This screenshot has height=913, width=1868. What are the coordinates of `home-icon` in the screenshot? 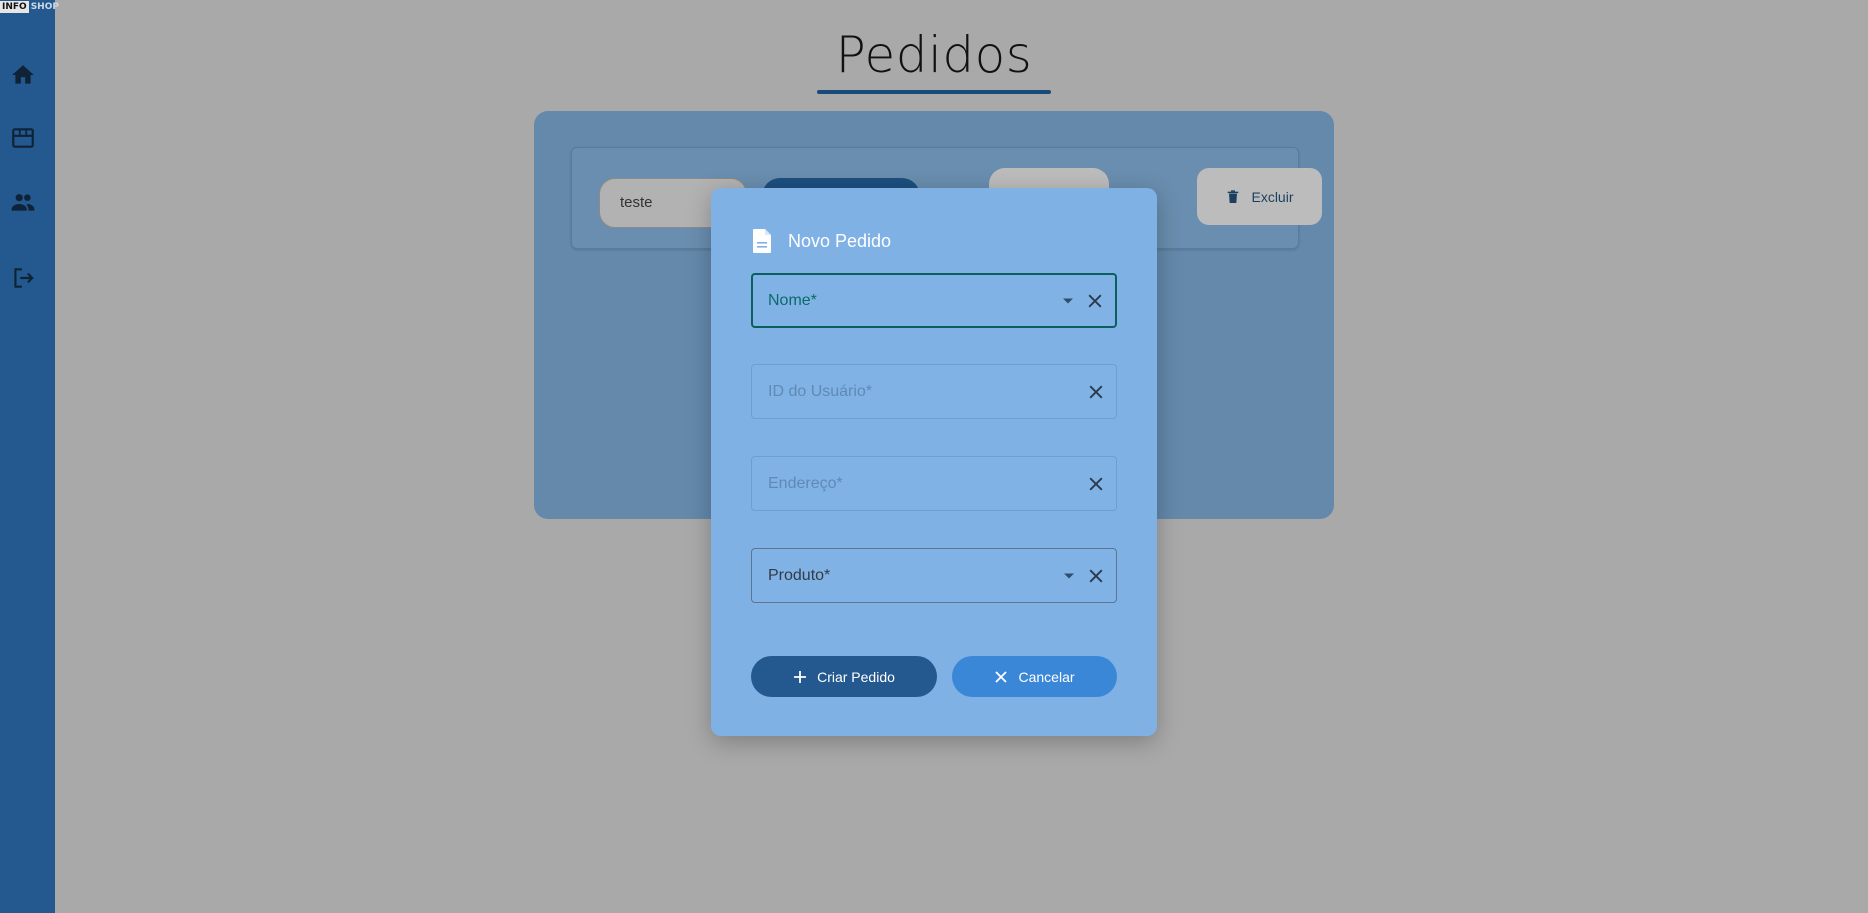 It's located at (23, 74).